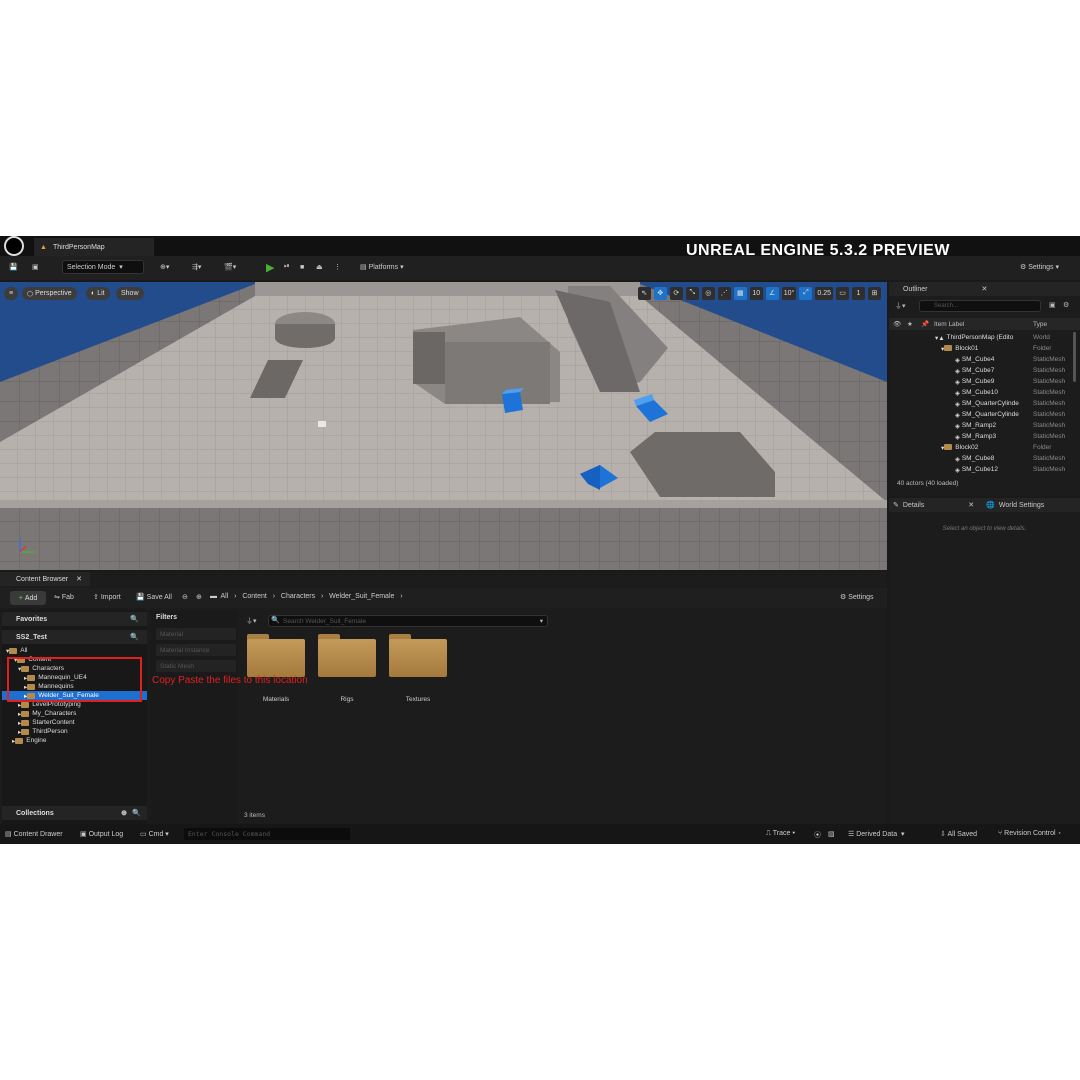 This screenshot has height=1080, width=1080. I want to click on stop-icon: ■, so click(302, 267).